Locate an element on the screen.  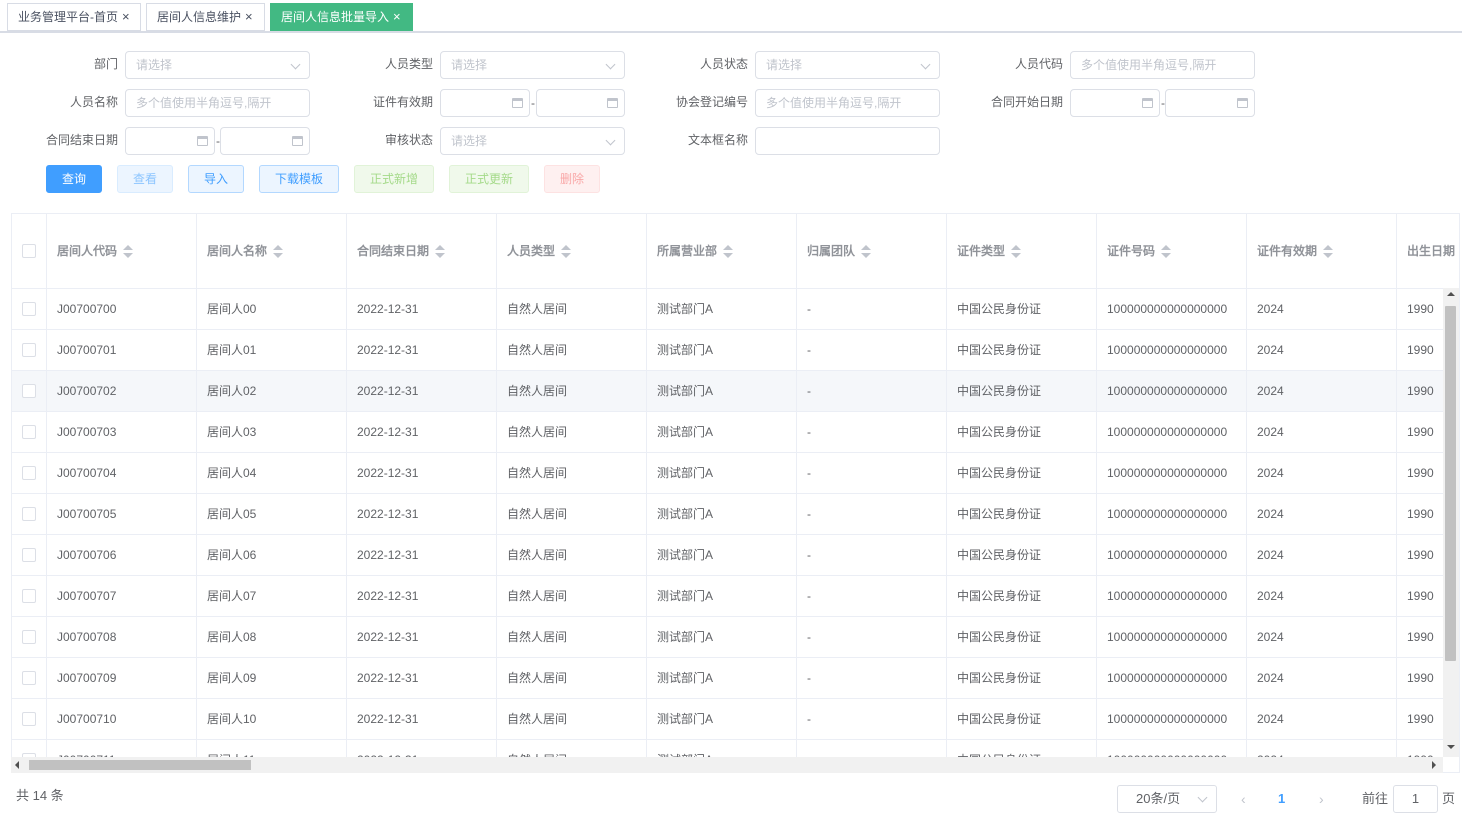
ptype-select: 请选择 is located at coordinates (532, 65).